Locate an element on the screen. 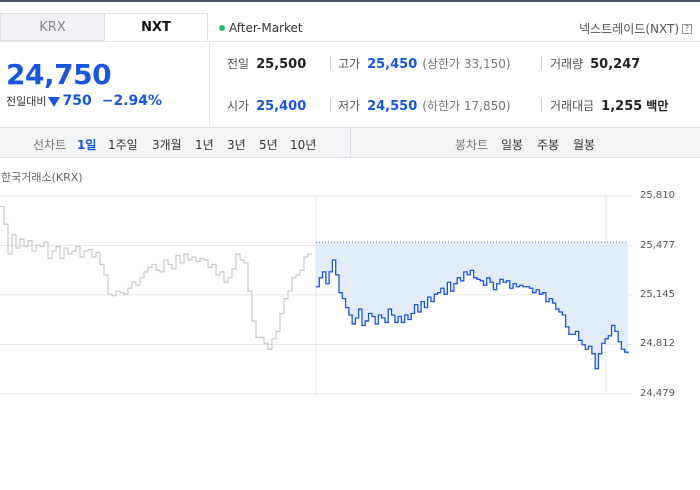 The height and width of the screenshot is (490, 700). y-tick-label: 25,810 is located at coordinates (657, 195).